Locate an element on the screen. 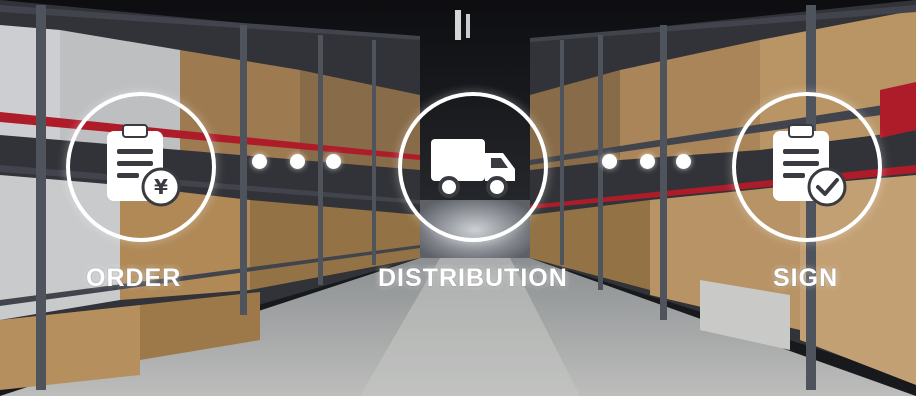  sign-step is located at coordinates (807, 167).